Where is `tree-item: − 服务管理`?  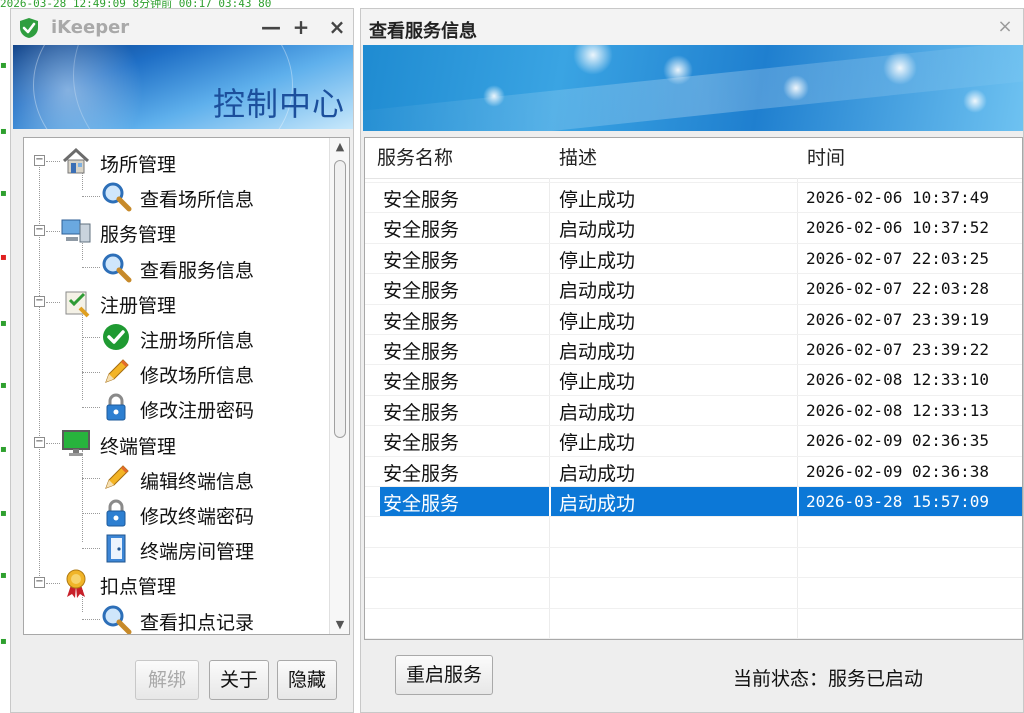 tree-item: − 服务管理 is located at coordinates (176, 231).